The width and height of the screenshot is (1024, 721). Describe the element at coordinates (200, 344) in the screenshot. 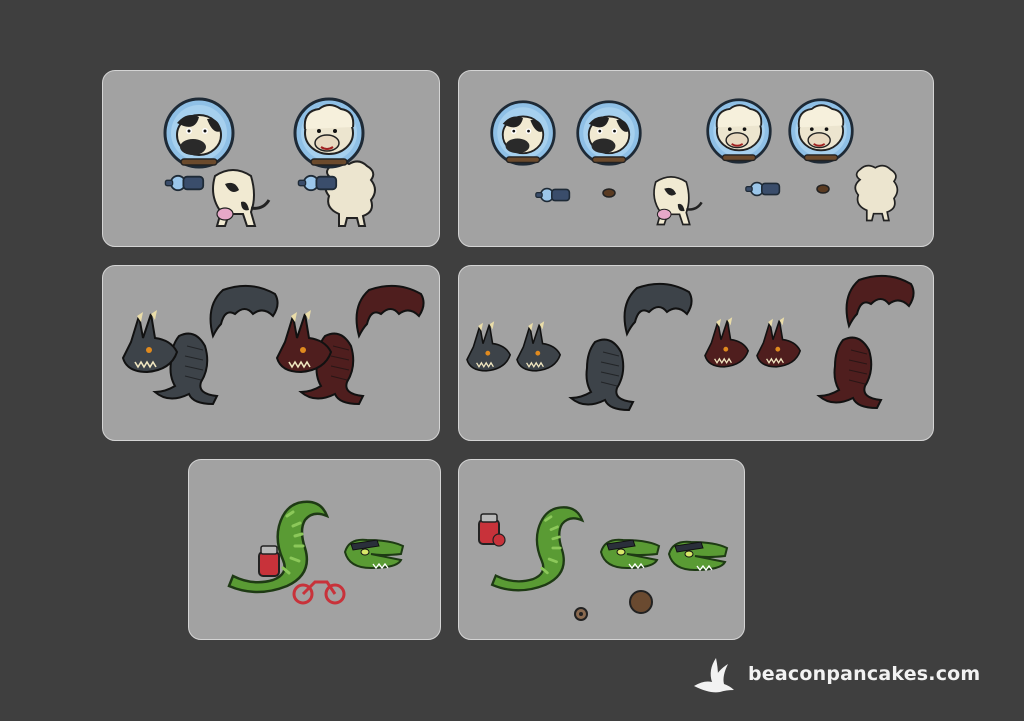

I see `dark-dragon-character` at that location.